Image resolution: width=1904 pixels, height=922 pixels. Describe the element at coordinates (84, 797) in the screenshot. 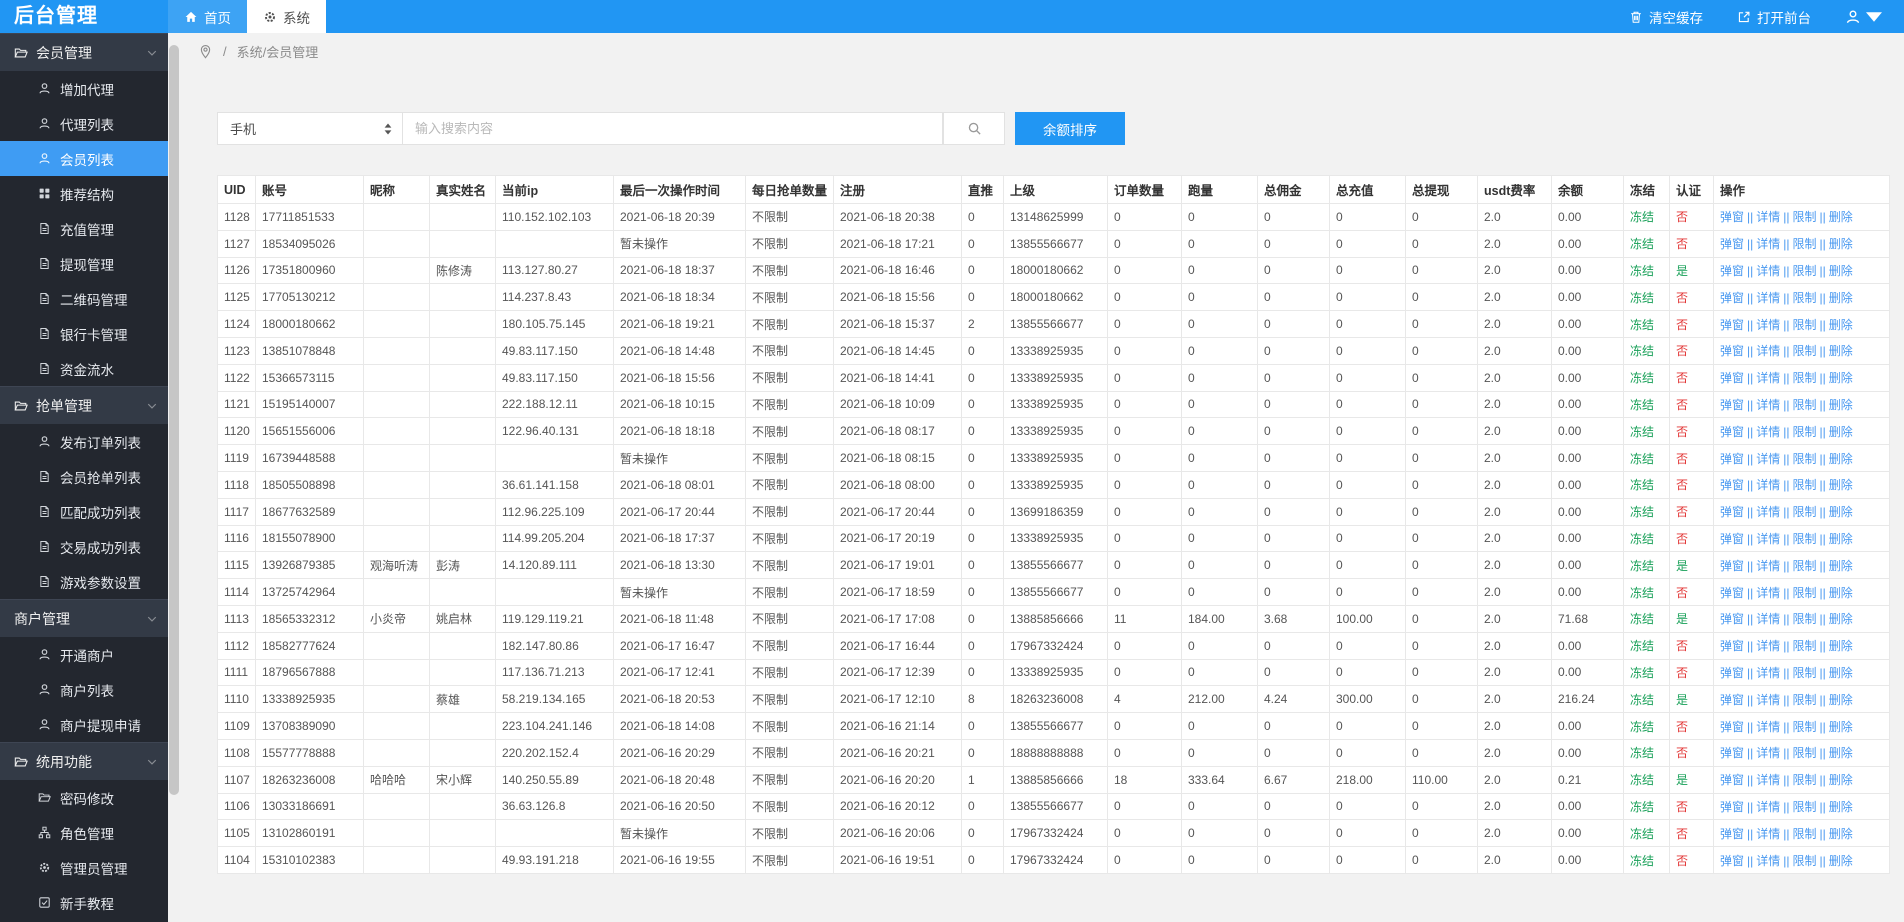

I see `sidebar-item: 密码修改` at that location.